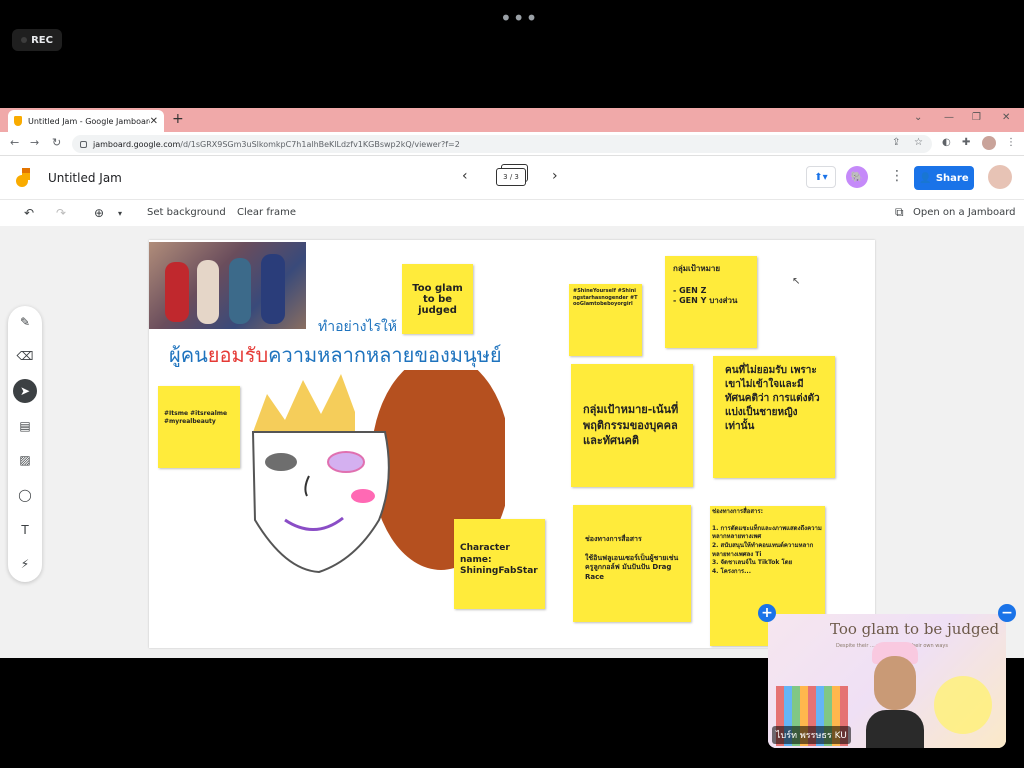 The image size is (1024, 768). Describe the element at coordinates (304, 403) in the screenshot. I see `crown-shape` at that location.